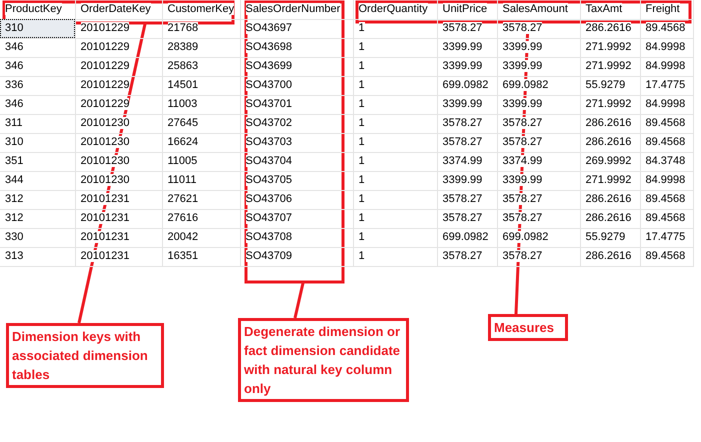 Image resolution: width=701 pixels, height=442 pixels. Describe the element at coordinates (296, 161) in the screenshot. I see `table-cell: SO43704` at that location.